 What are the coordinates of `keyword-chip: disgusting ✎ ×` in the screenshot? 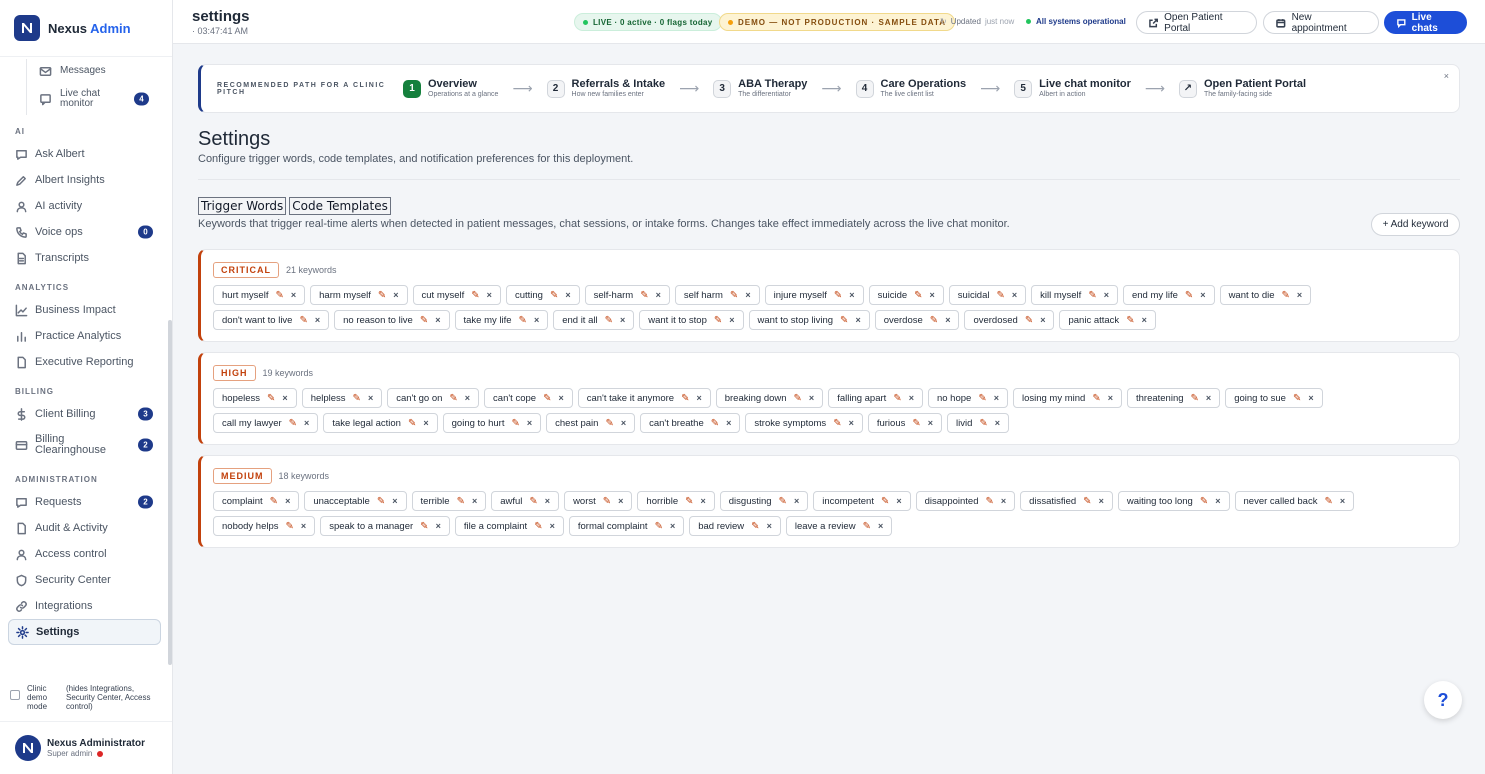 It's located at (764, 501).